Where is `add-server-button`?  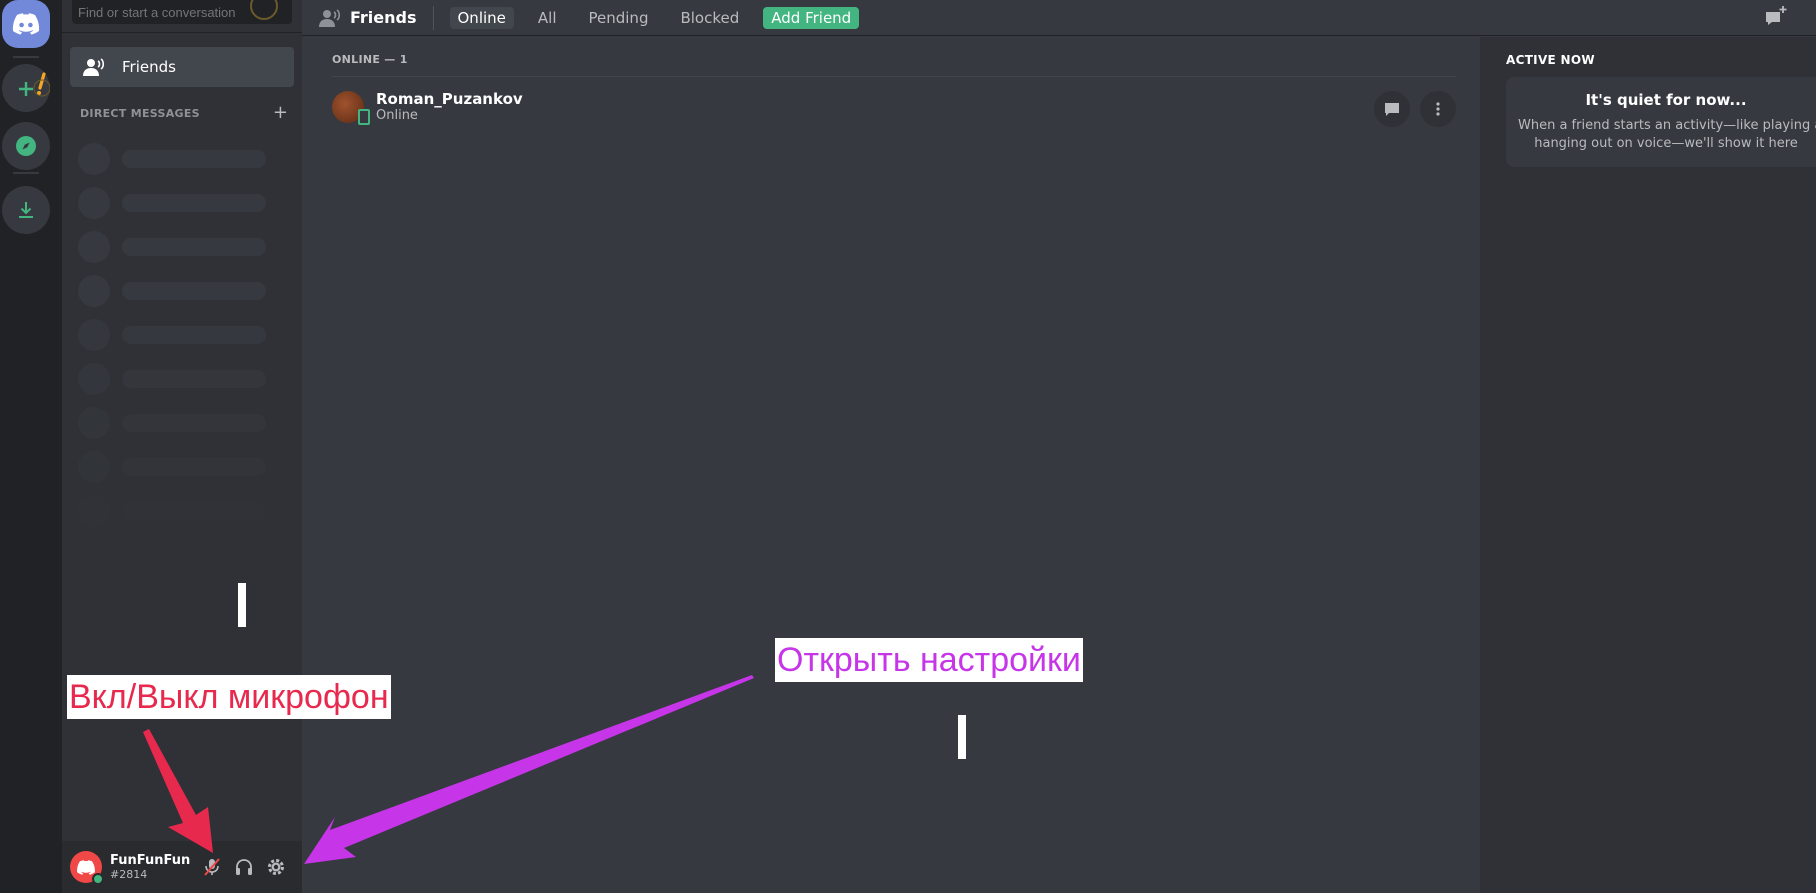 add-server-button is located at coordinates (26, 88).